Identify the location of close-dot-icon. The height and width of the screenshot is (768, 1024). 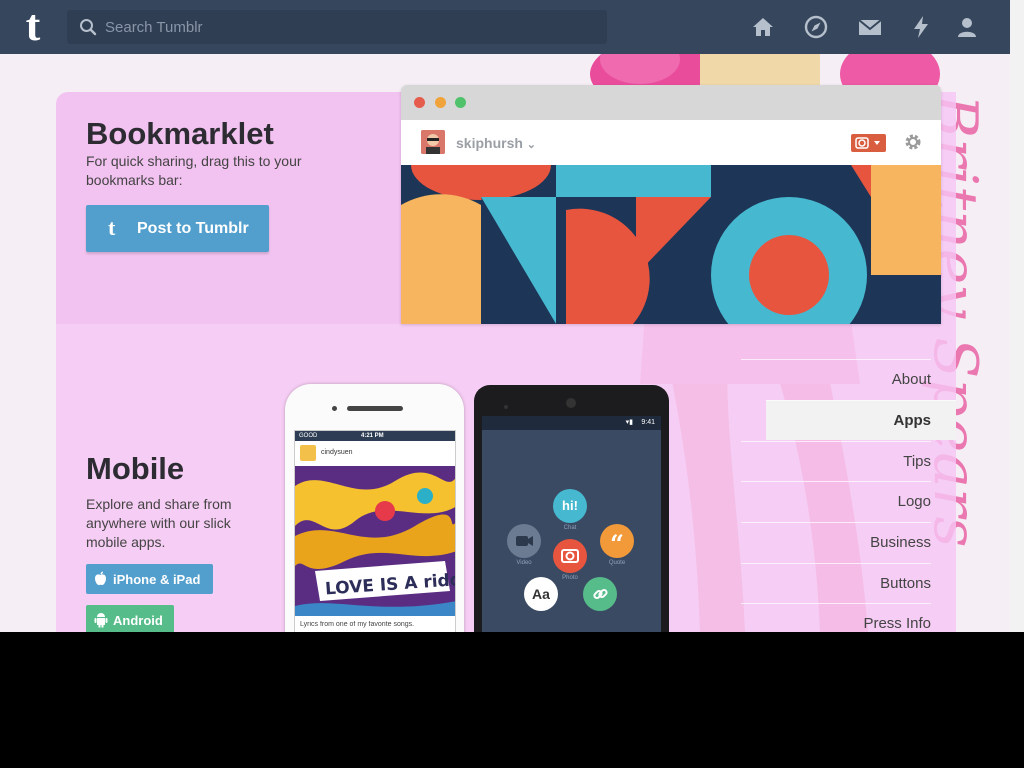
(419, 102).